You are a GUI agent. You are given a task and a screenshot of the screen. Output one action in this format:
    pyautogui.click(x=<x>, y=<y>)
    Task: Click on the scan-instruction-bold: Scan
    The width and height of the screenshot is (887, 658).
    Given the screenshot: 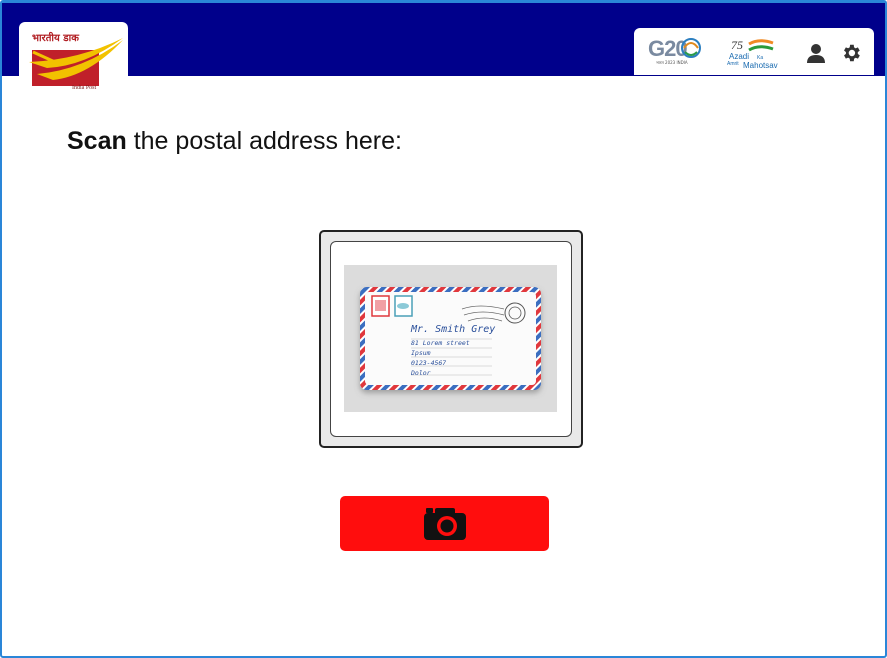 What is the action you would take?
    pyautogui.click(x=97, y=141)
    